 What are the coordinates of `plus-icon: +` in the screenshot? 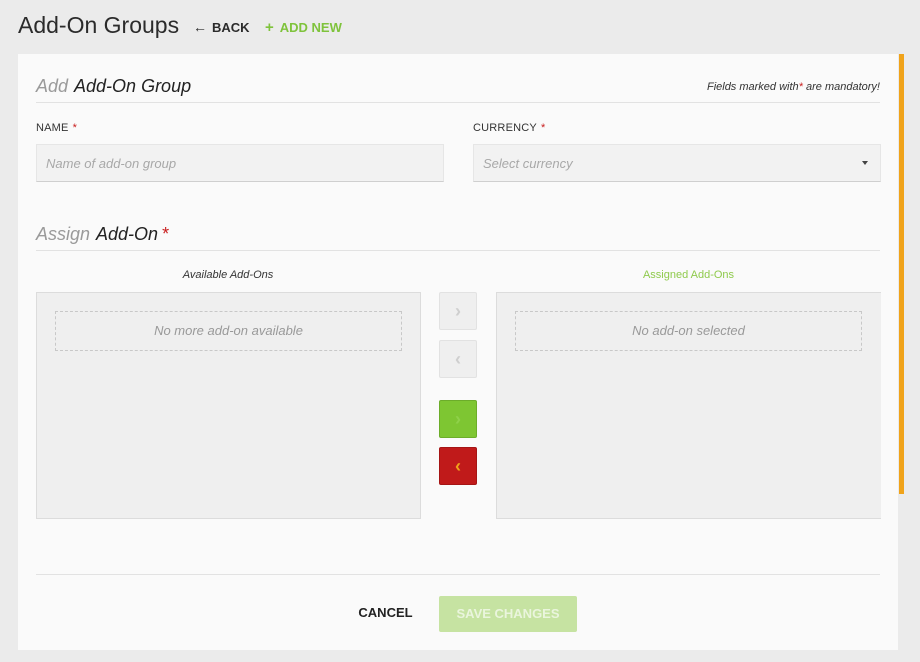 It's located at (269, 27).